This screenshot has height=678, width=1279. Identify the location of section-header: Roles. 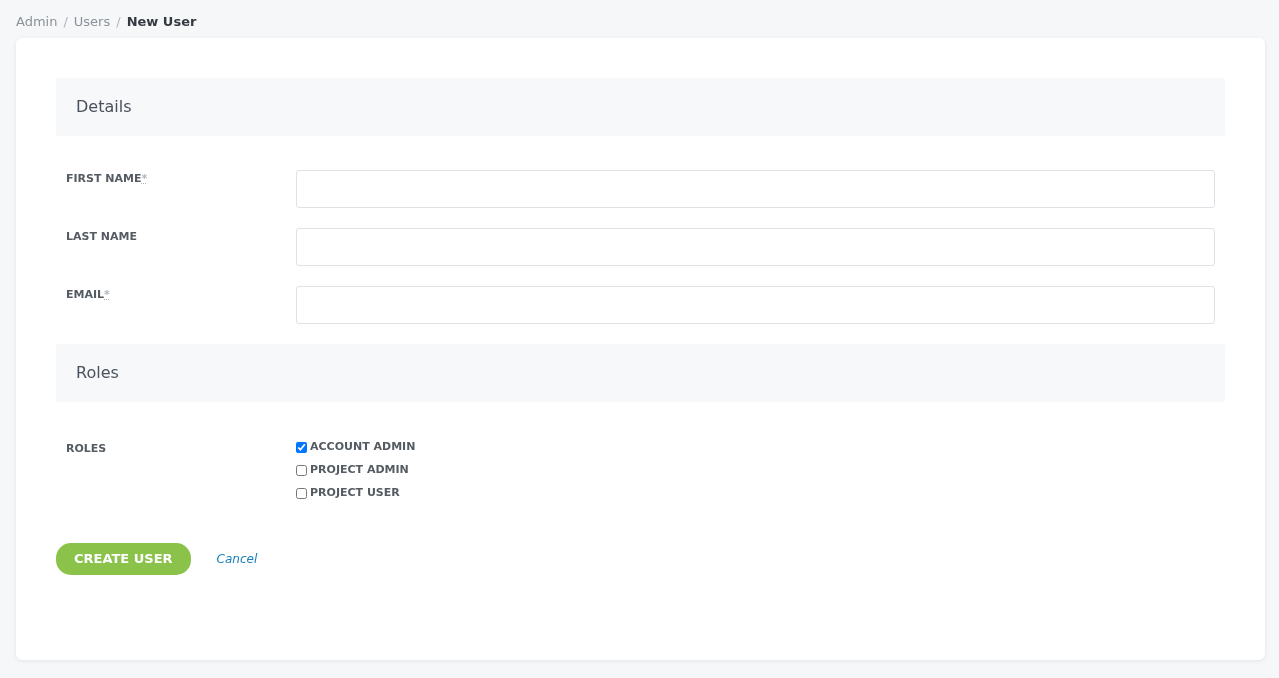
(640, 373).